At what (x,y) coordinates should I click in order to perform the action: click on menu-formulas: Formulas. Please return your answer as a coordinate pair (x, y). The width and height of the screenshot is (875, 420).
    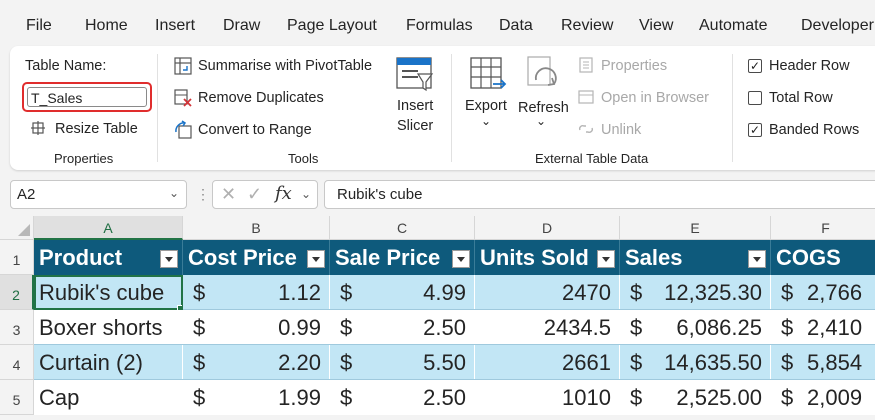
    Looking at the image, I should click on (439, 26).